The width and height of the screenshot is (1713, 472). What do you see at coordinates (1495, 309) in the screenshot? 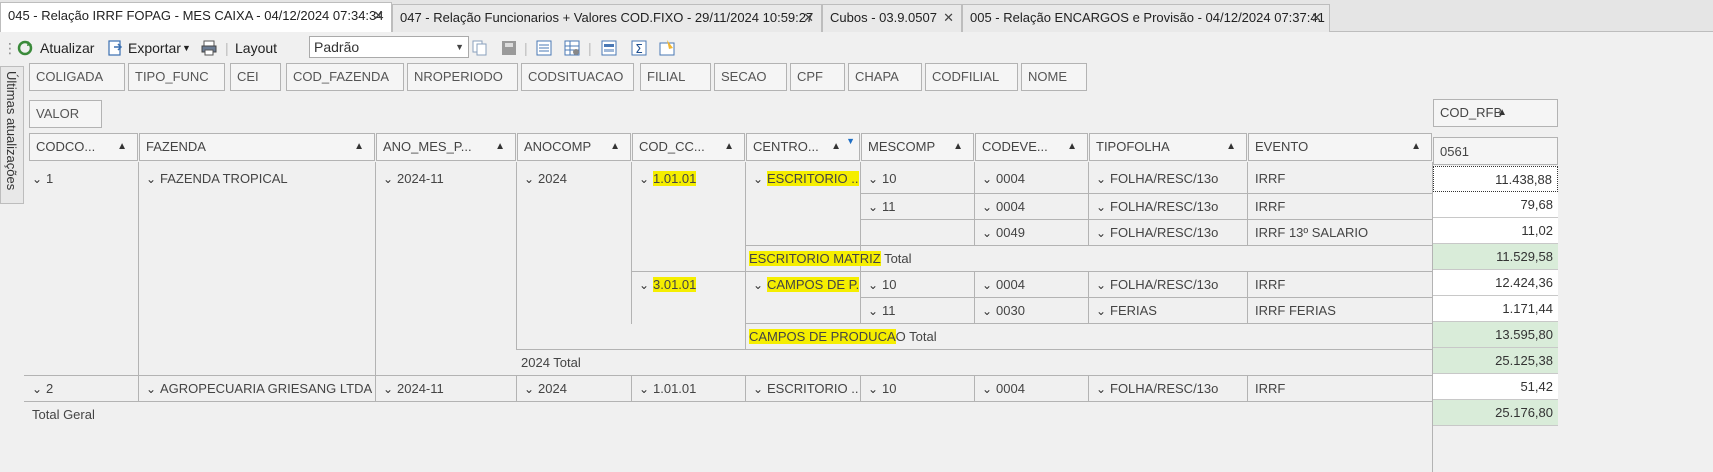
I see `value-cell: 1.171,44` at bounding box center [1495, 309].